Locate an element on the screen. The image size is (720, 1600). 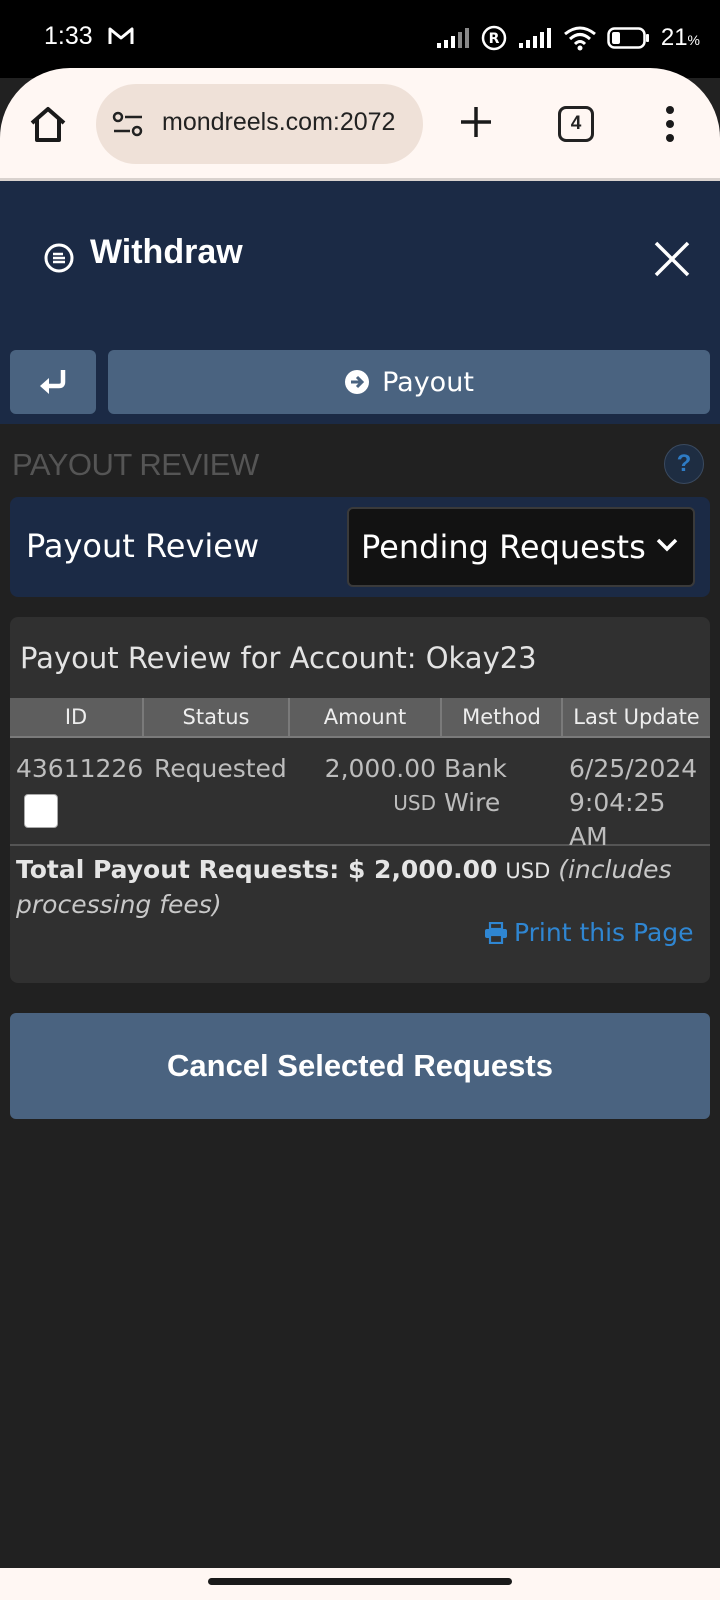
table-header: ID Status Amount Method Last Update is located at coordinates (360, 718).